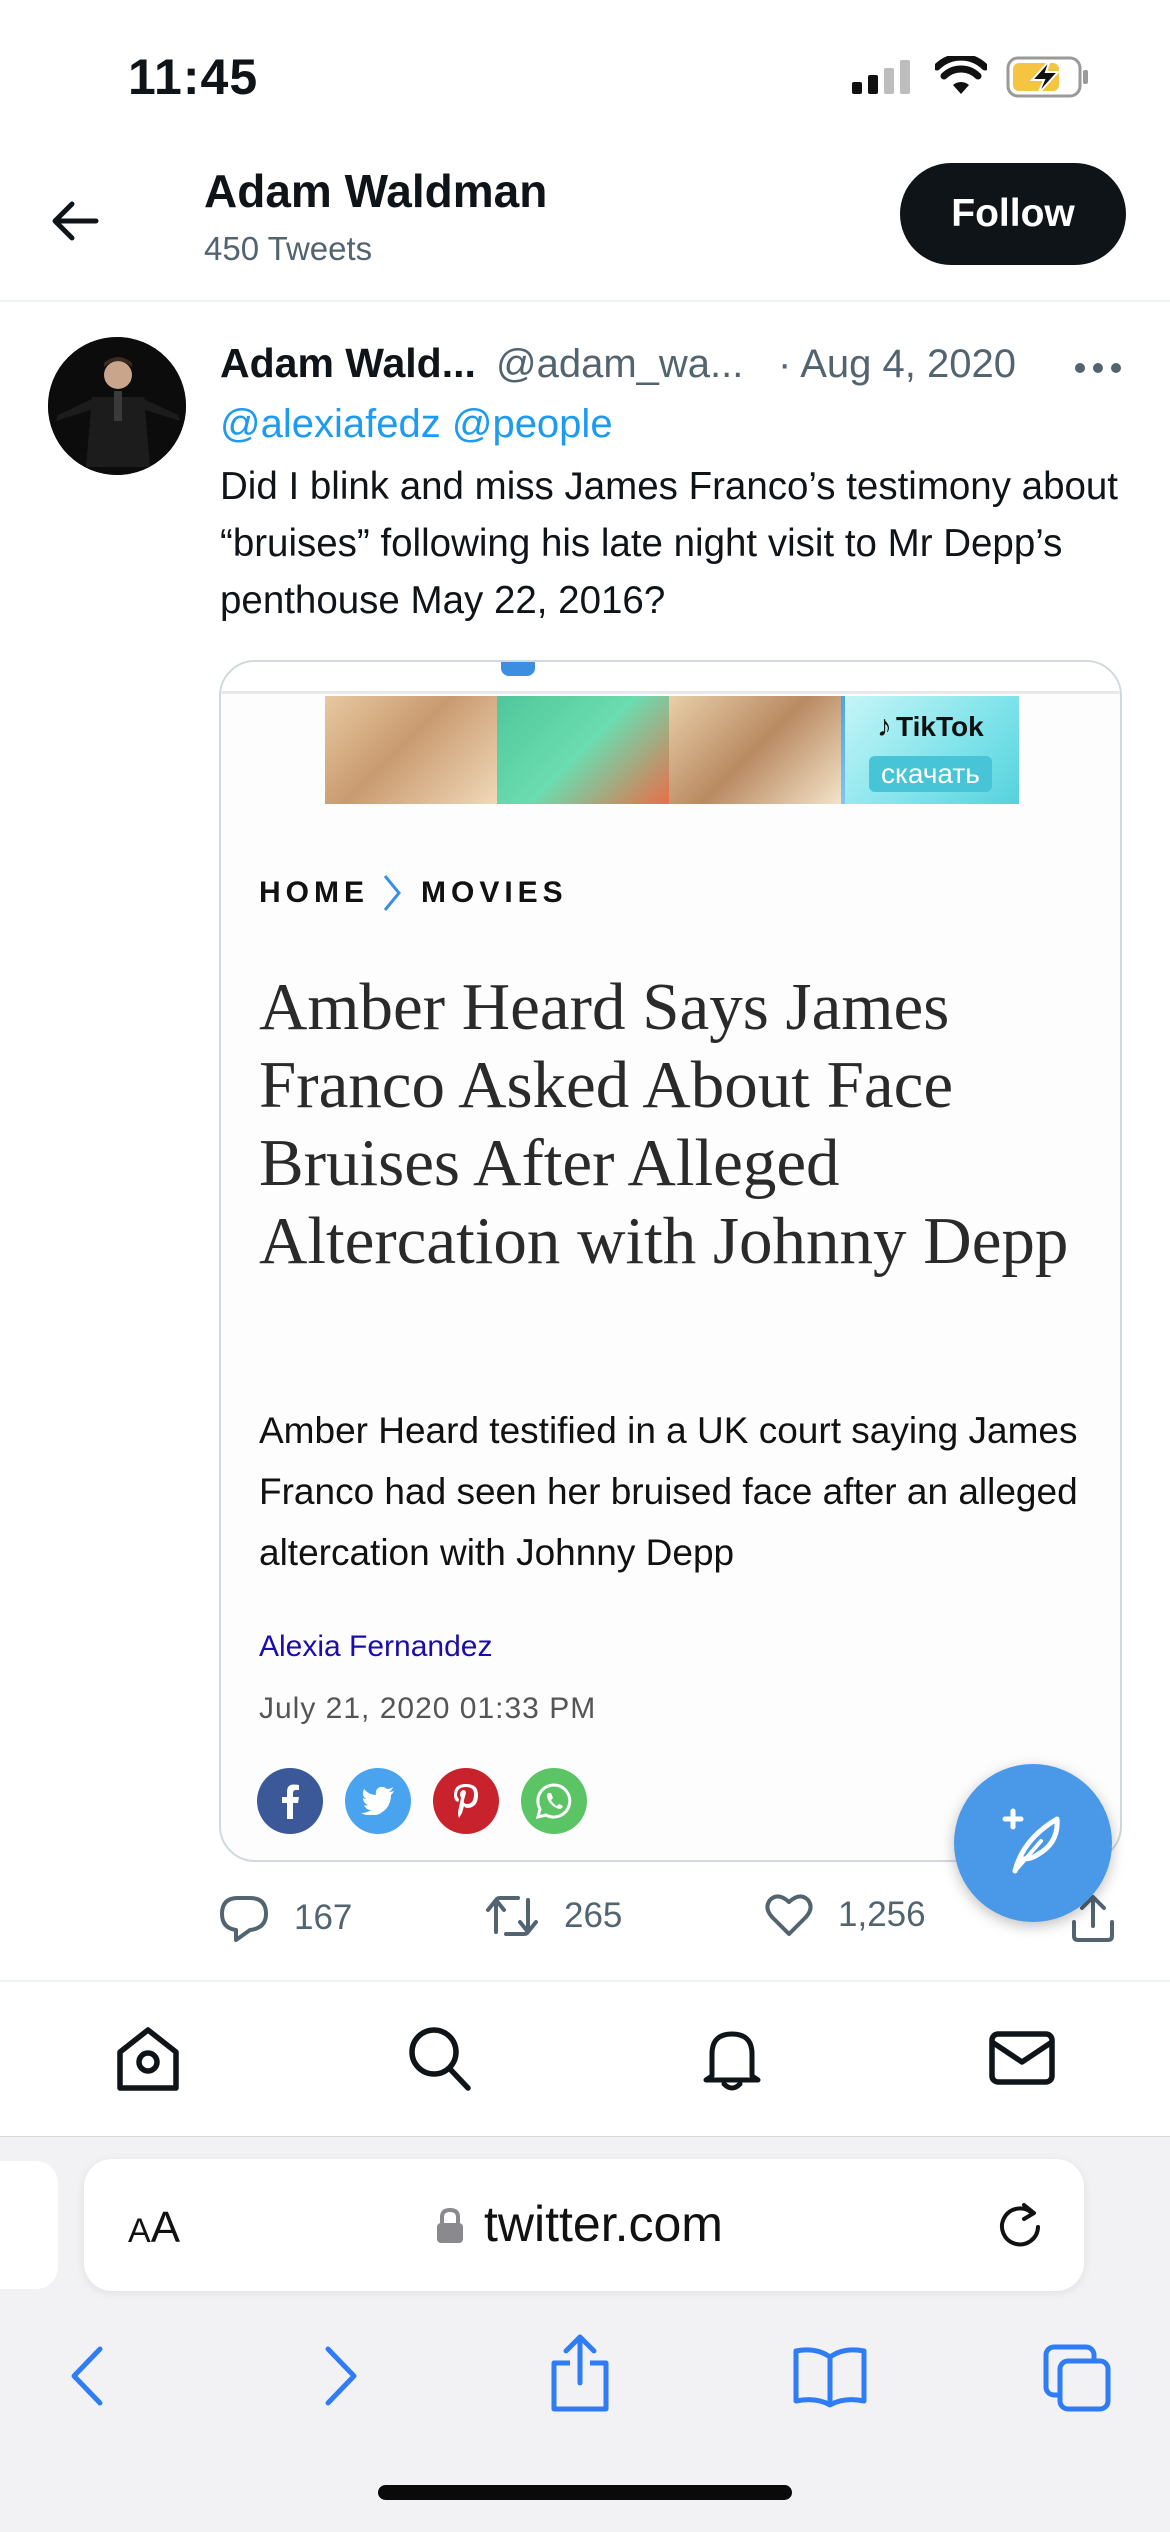 Image resolution: width=1170 pixels, height=2532 pixels. Describe the element at coordinates (494, 893) in the screenshot. I see `breadcrumb-movies: MOVIES` at that location.